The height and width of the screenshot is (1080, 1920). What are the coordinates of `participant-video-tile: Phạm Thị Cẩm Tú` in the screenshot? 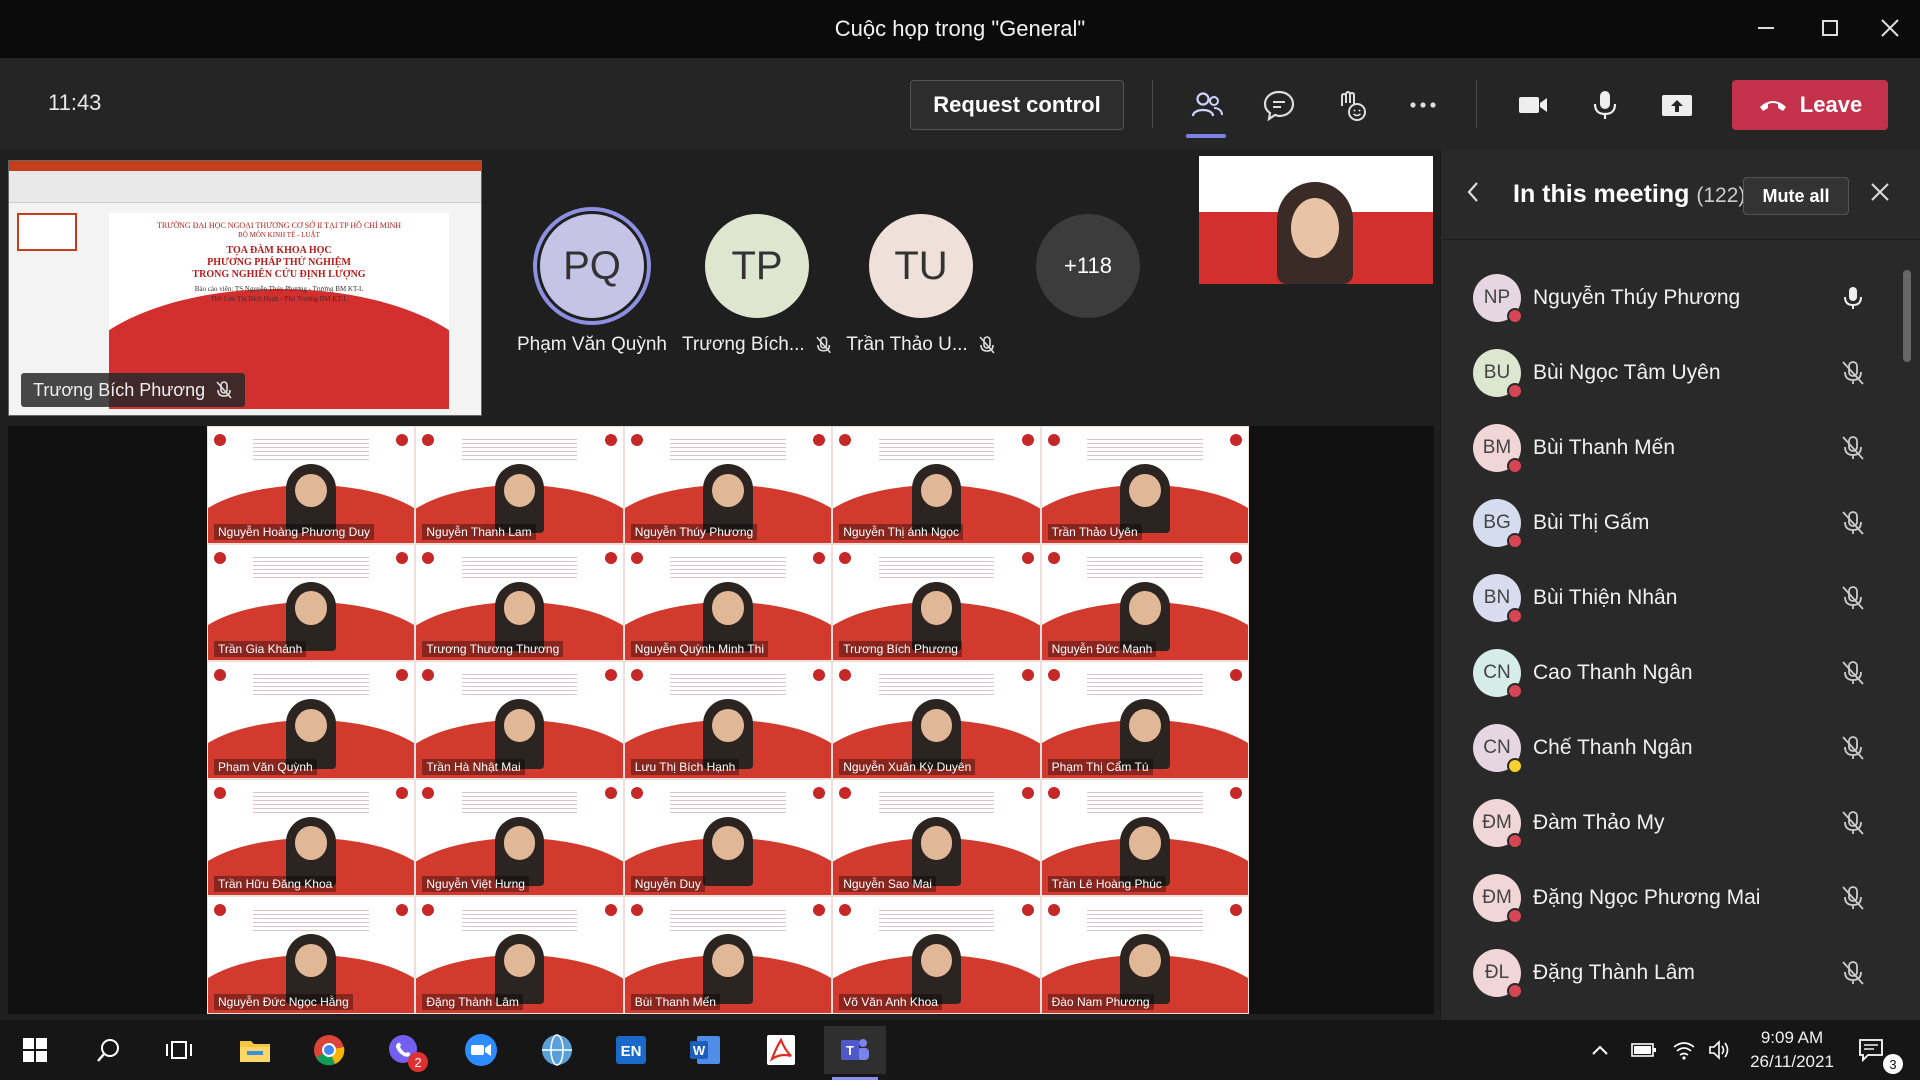 It's located at (1144, 720).